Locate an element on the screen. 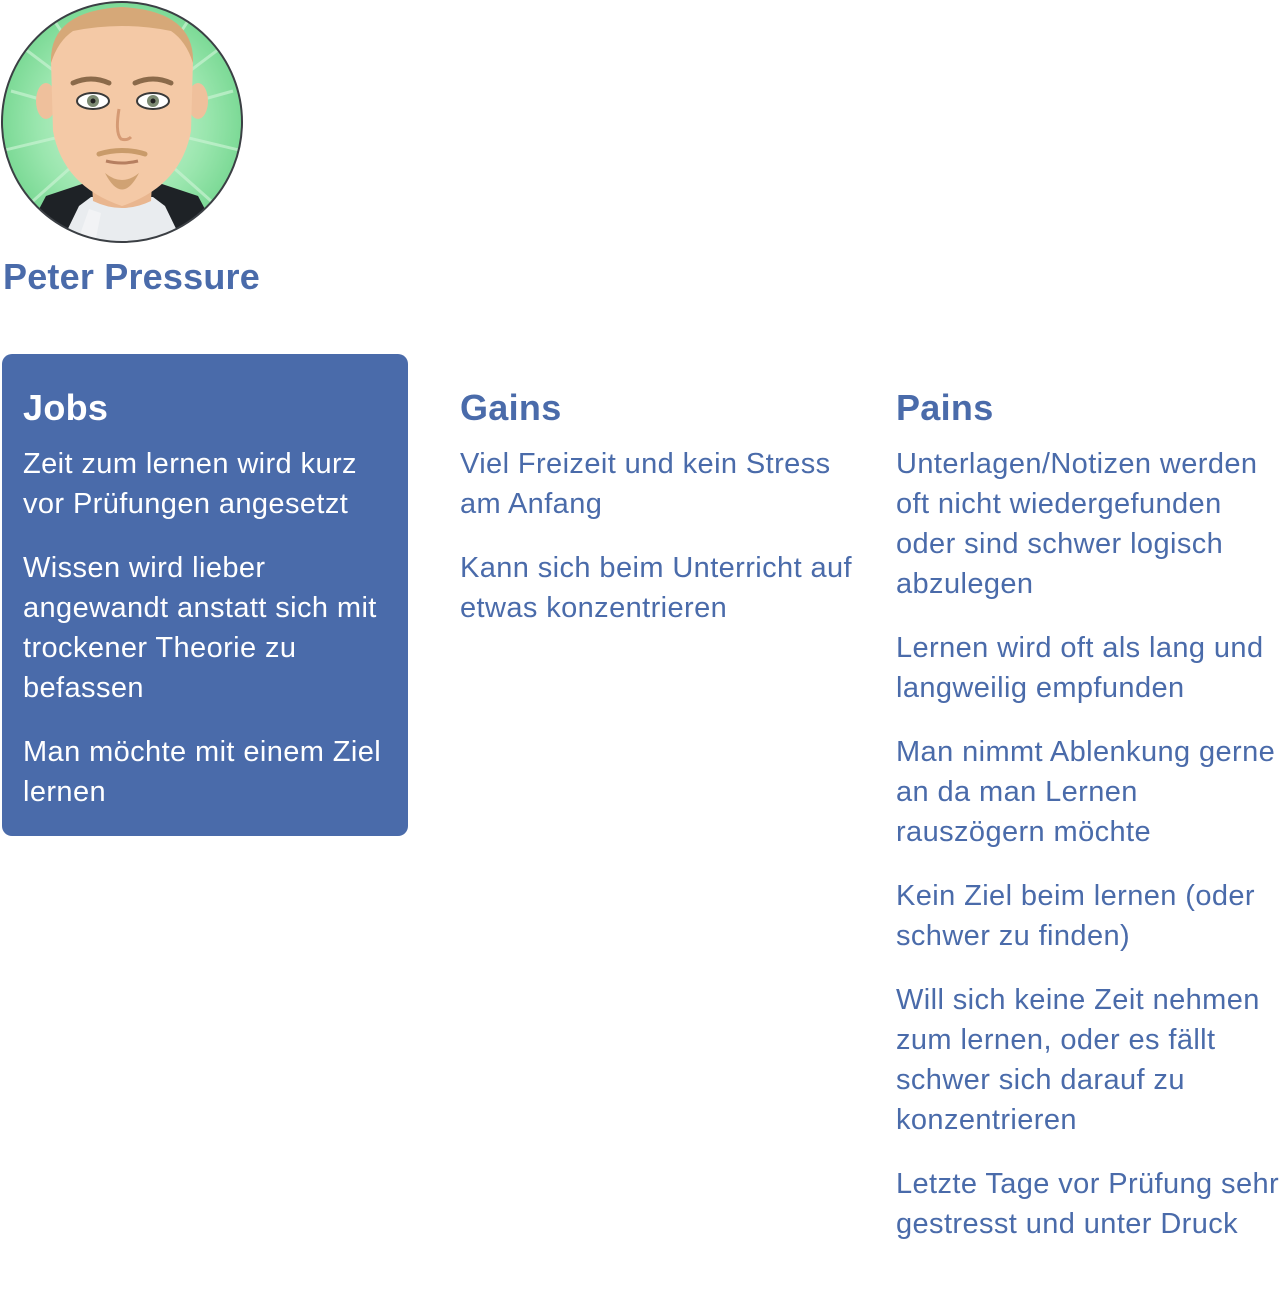 Image resolution: width=1284 pixels, height=1310 pixels. cartoon-man-avatar-icon is located at coordinates (122, 122).